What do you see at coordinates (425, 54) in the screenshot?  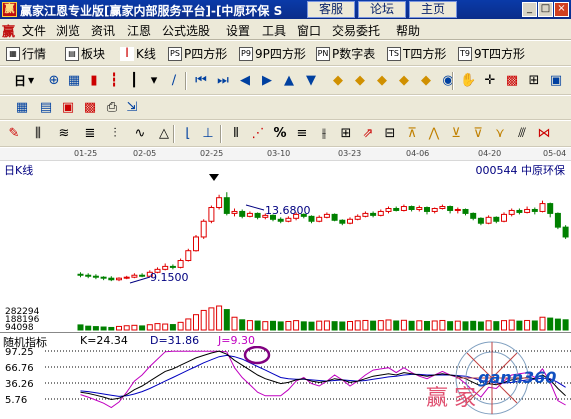 I see `t-square-label: T四方形` at bounding box center [425, 54].